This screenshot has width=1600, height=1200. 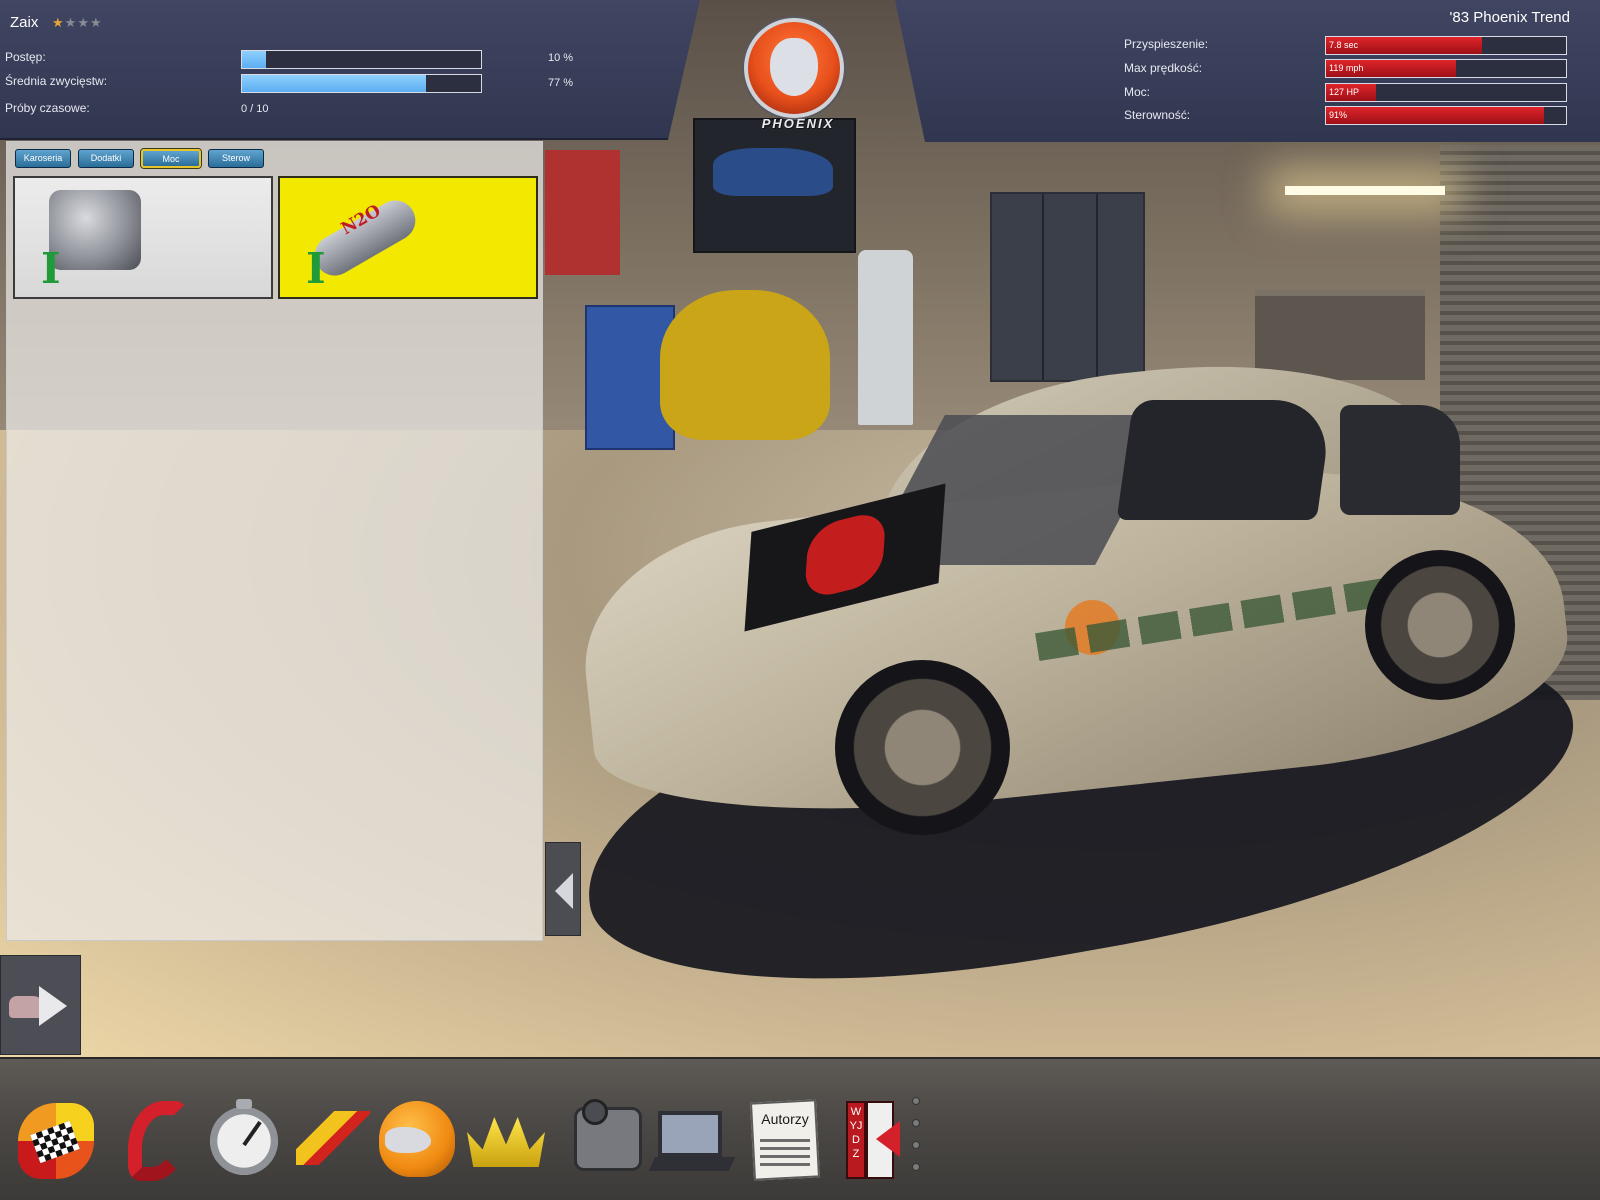 I want to click on progress-bar-fill, so click(x=254, y=59).